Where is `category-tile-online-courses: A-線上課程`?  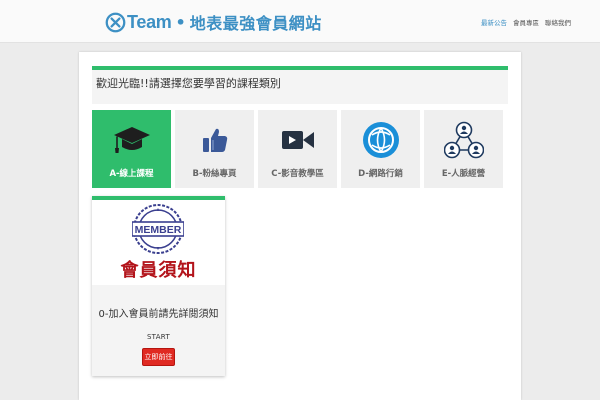 category-tile-online-courses: A-線上課程 is located at coordinates (131, 149).